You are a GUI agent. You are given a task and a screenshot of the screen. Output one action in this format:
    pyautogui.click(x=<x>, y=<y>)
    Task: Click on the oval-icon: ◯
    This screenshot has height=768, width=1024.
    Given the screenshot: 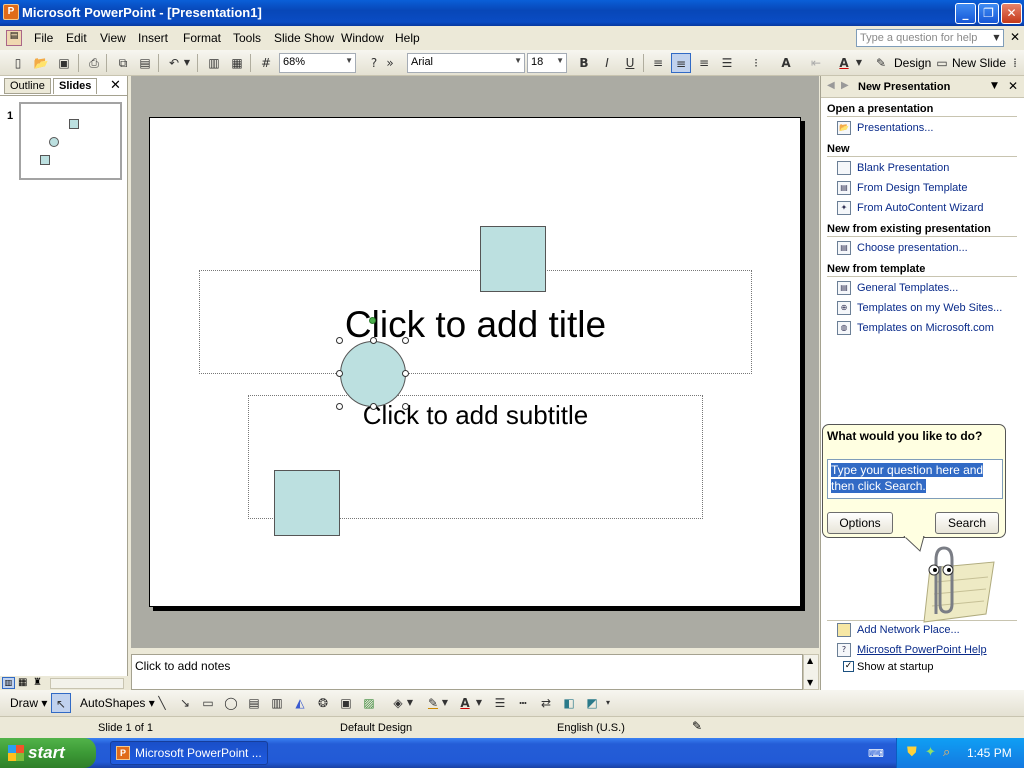 What is the action you would take?
    pyautogui.click(x=231, y=703)
    